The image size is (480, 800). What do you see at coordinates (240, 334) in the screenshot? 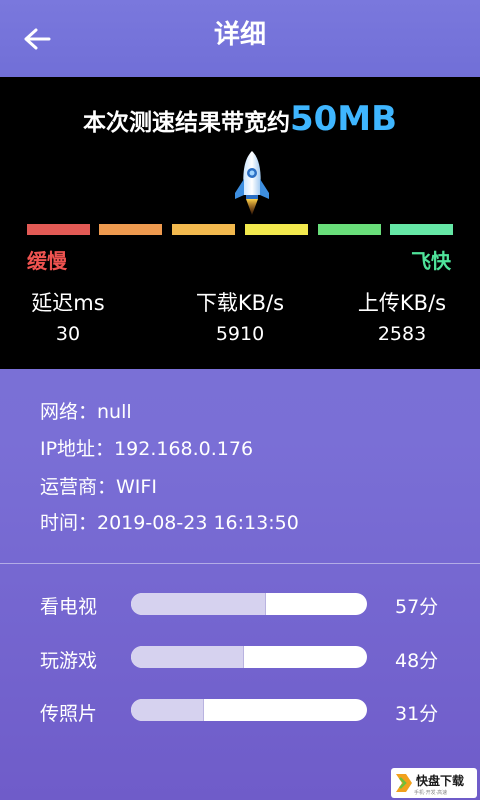
I see `download-value: 5910` at bounding box center [240, 334].